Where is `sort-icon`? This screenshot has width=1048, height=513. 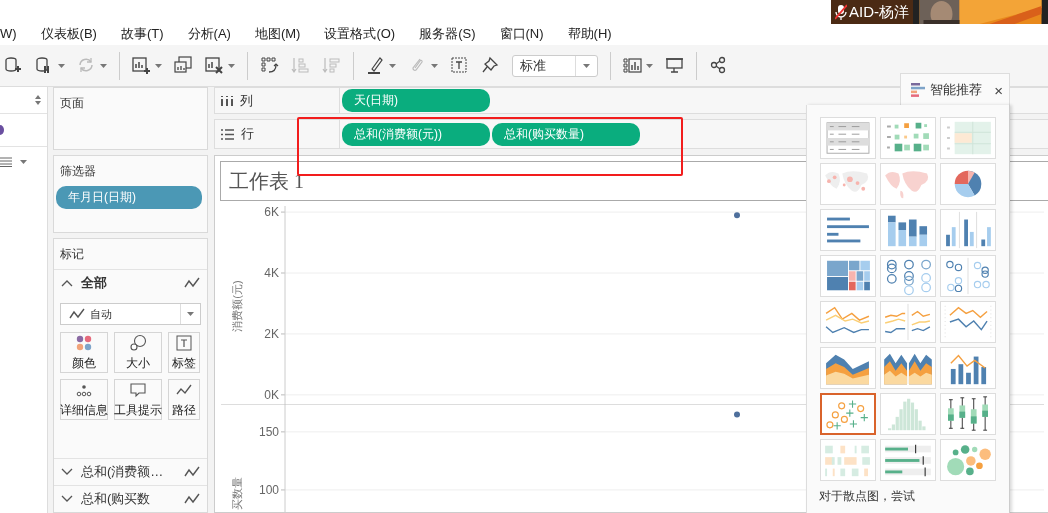 sort-icon is located at coordinates (38, 100).